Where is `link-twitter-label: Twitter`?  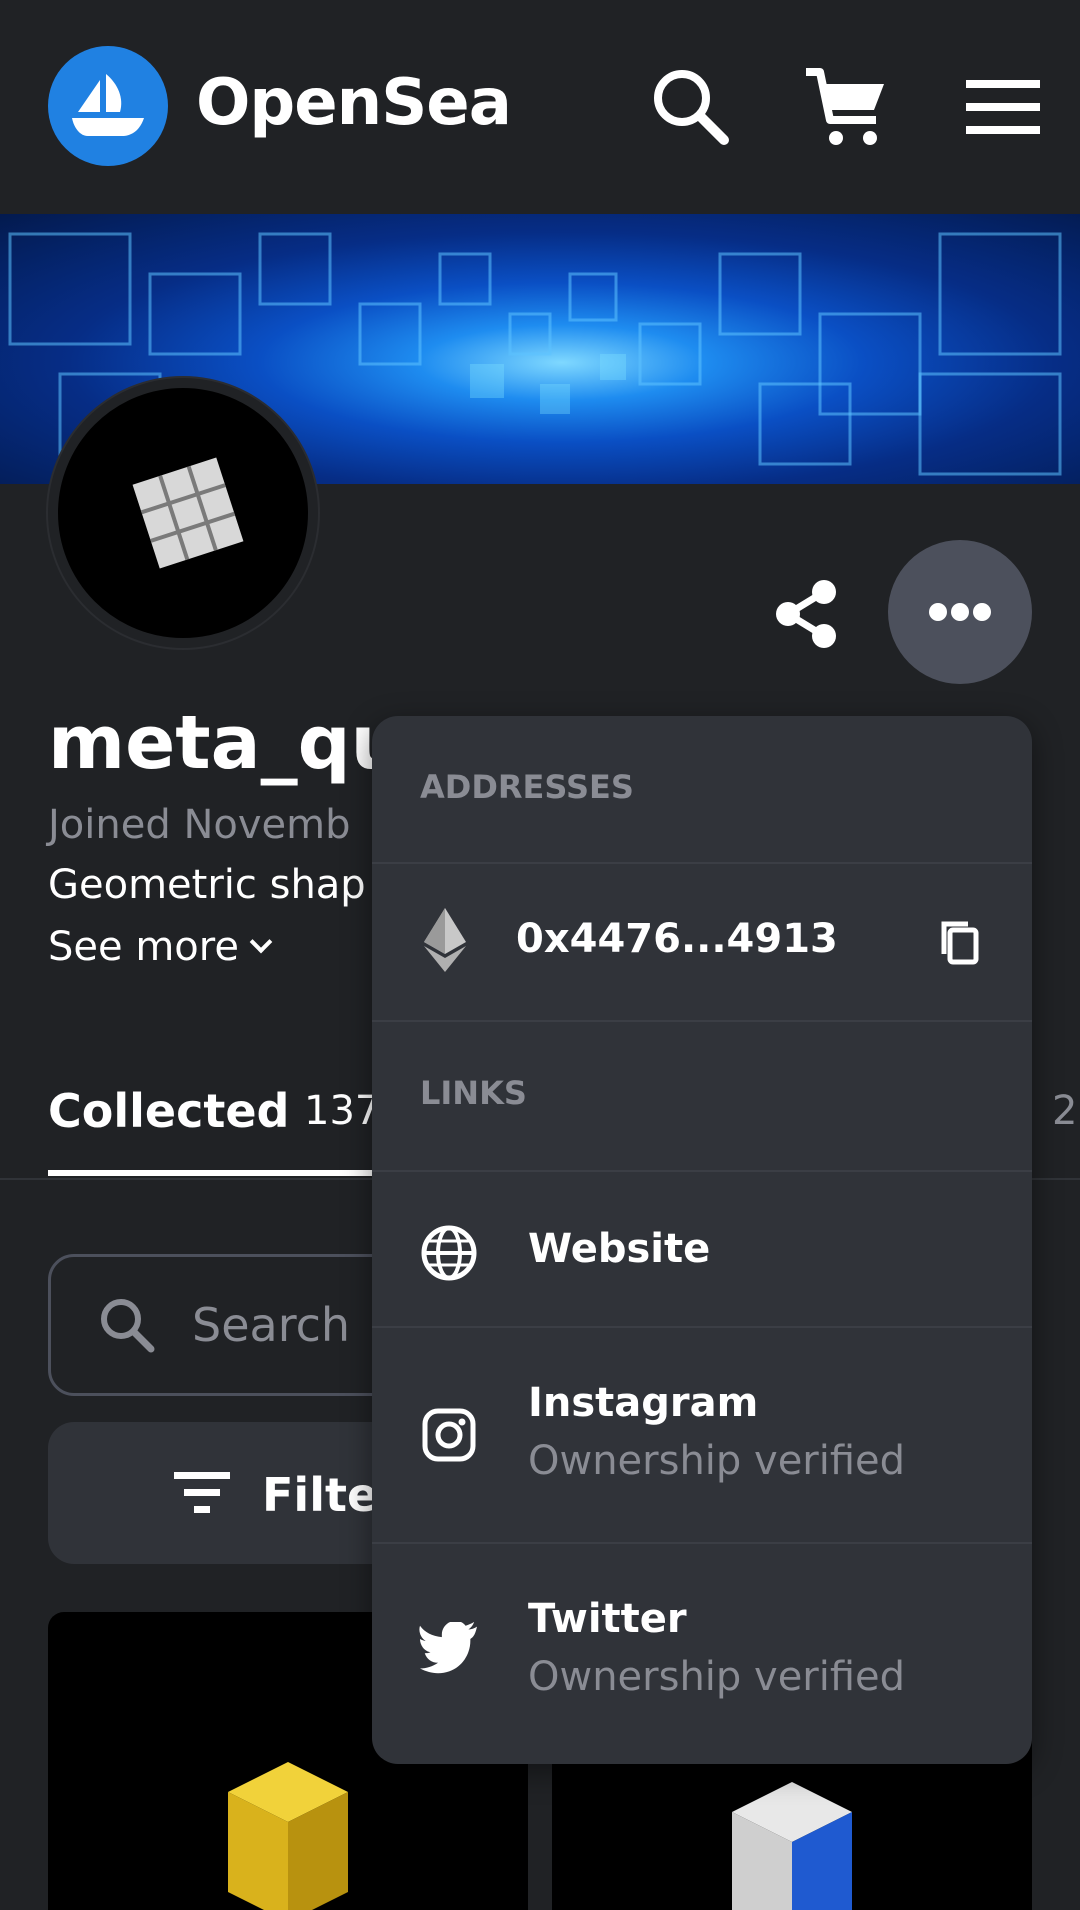
link-twitter-label: Twitter is located at coordinates (607, 1619).